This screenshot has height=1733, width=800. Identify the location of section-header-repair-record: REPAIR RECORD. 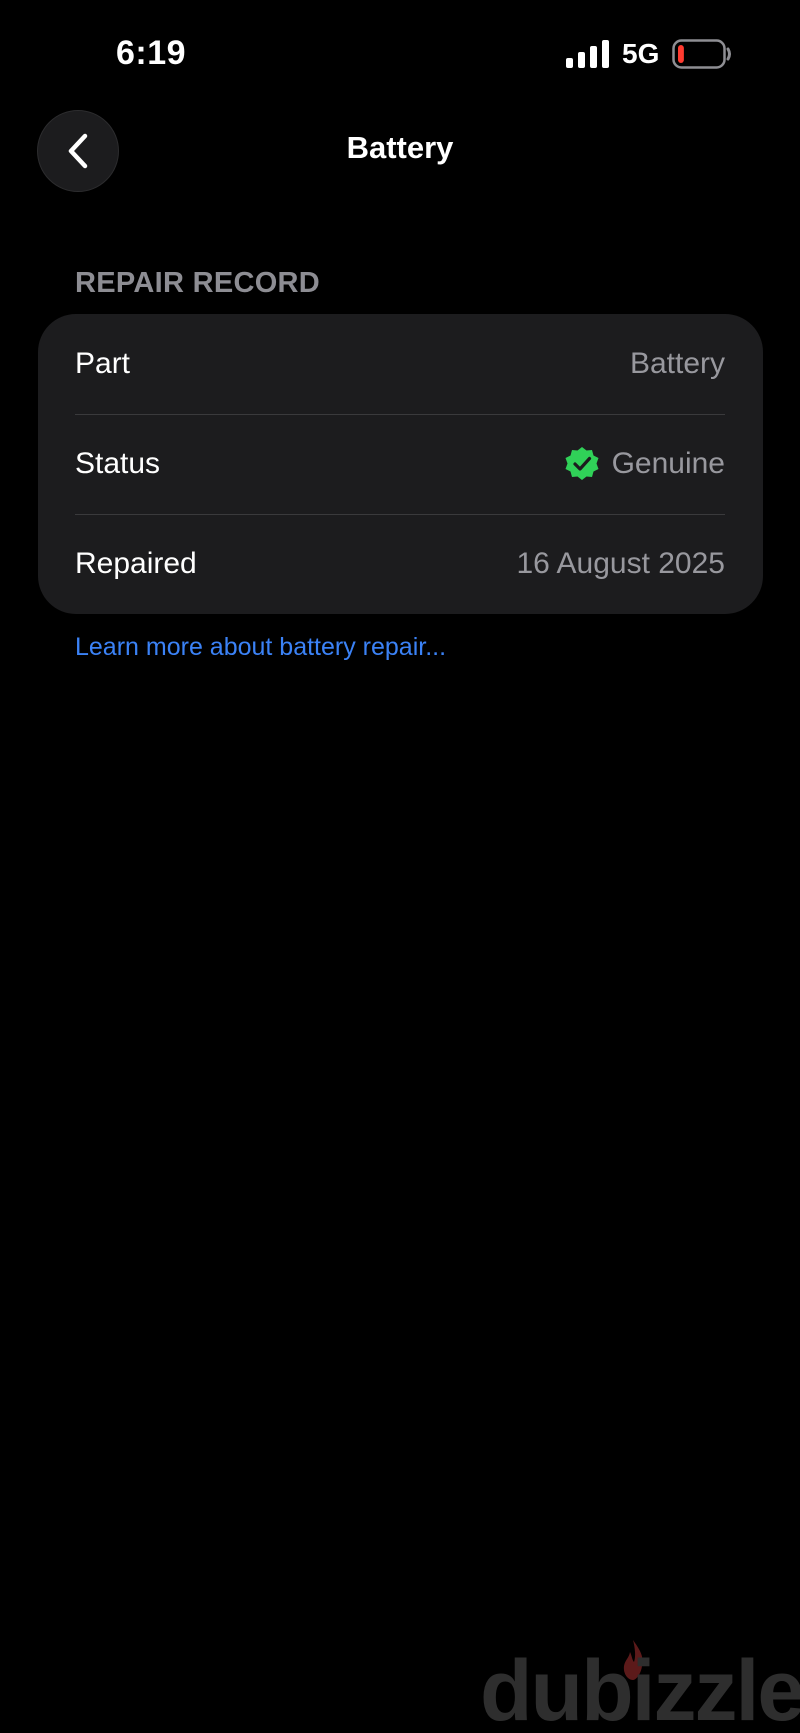
(198, 283).